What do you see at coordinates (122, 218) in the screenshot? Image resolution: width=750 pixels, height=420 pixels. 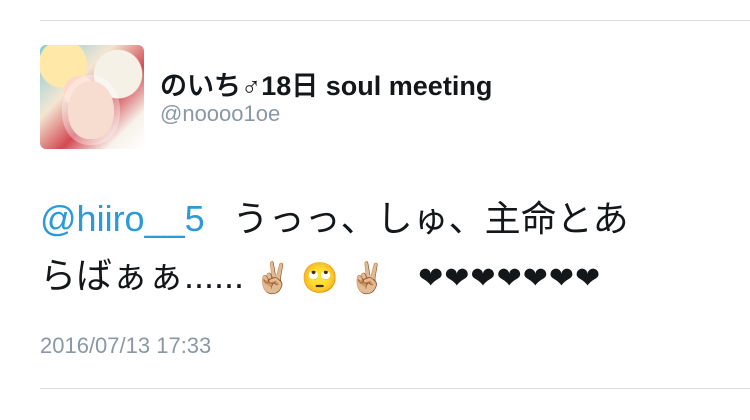 I see `mention-link: @hiiro__5` at bounding box center [122, 218].